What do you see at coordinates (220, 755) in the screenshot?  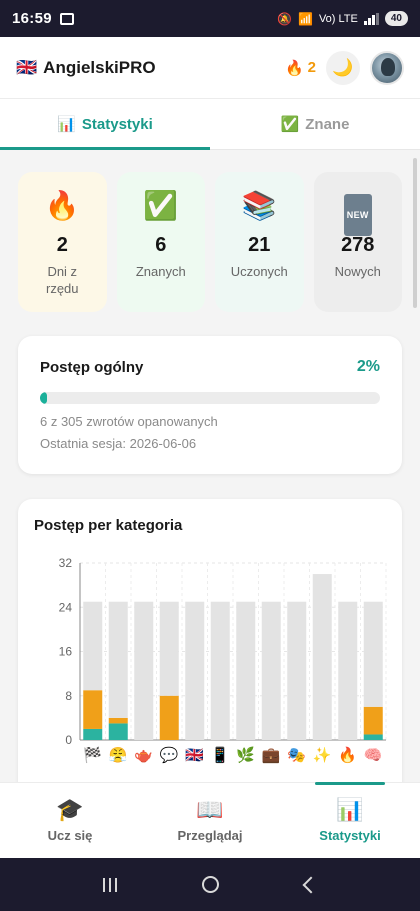 I see `x-tick-label: 📱` at bounding box center [220, 755].